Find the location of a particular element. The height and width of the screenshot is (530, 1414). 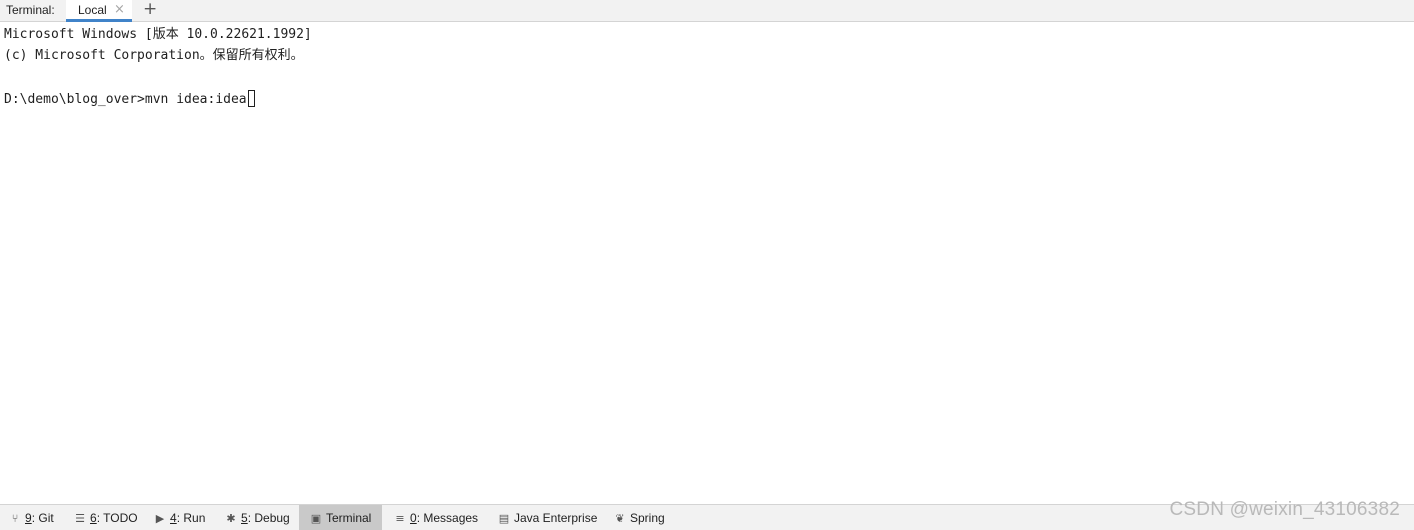

debug-tool-button: ✱ 5: Debug is located at coordinates (256, 517).